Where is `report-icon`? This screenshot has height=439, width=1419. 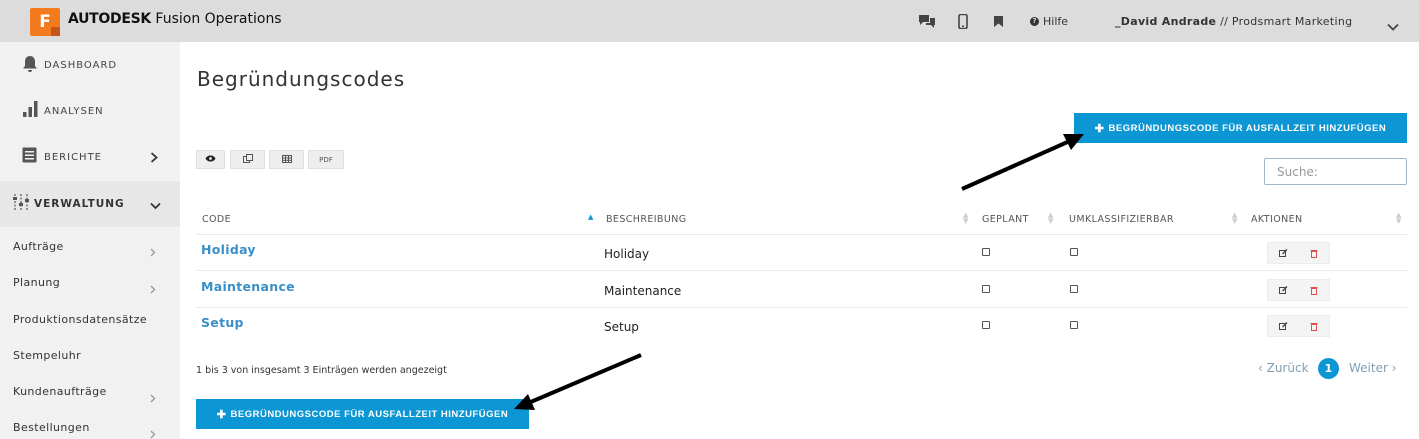 report-icon is located at coordinates (29, 157).